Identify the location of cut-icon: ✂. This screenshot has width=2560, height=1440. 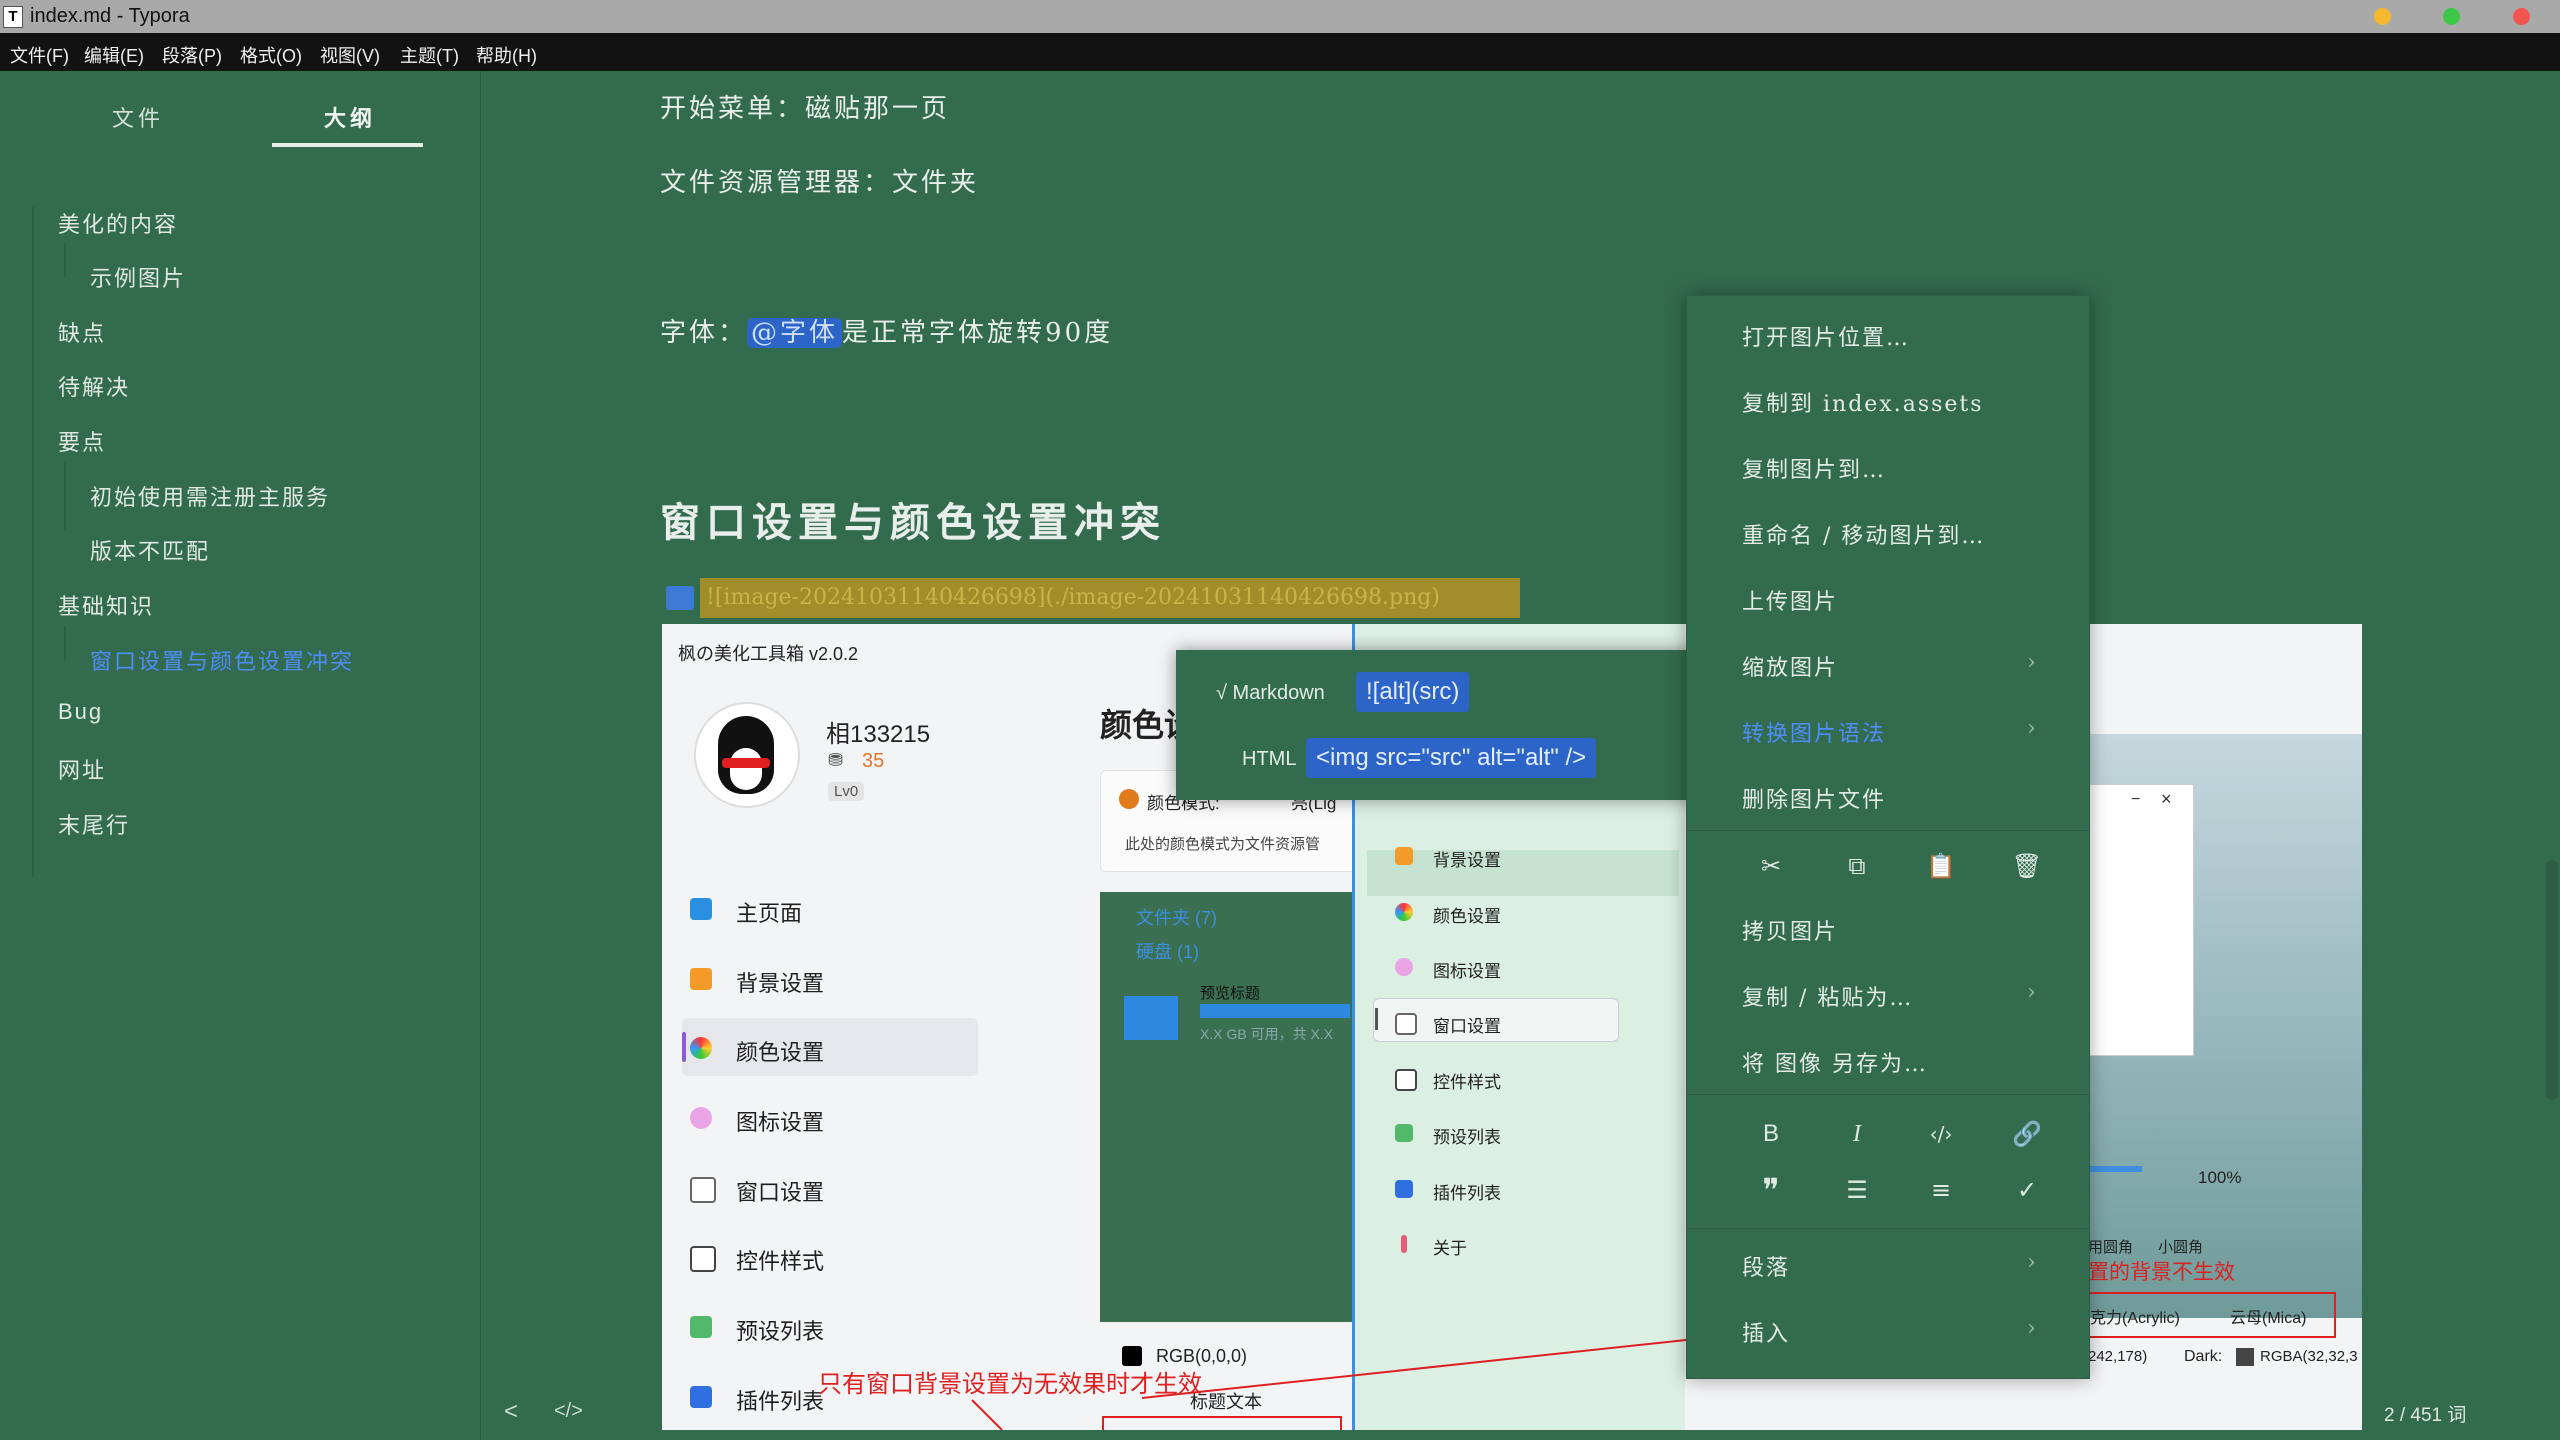
(1771, 866).